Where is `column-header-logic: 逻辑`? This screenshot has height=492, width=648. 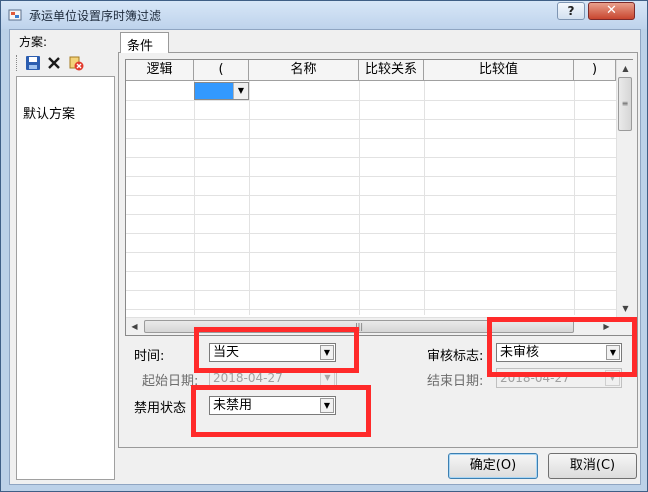
column-header-logic: 逻辑 is located at coordinates (160, 70).